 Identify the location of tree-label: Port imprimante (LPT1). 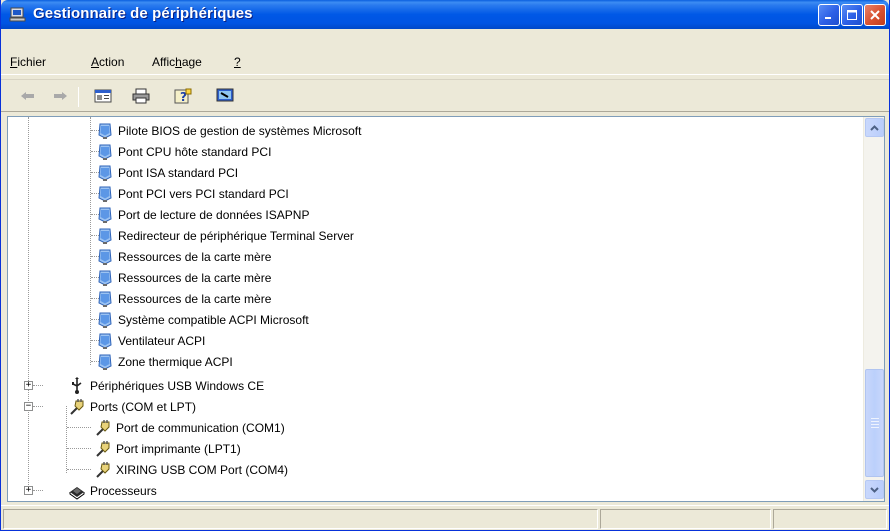
(178, 448).